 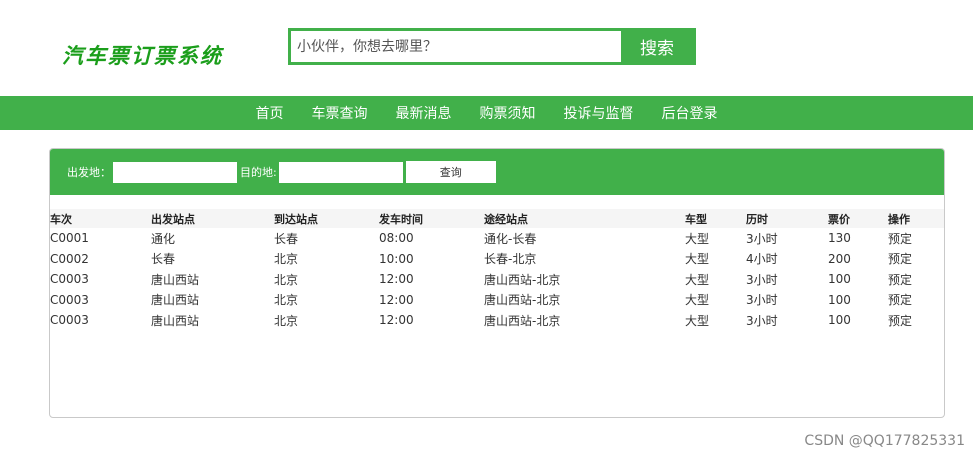 I want to click on main-nav: 首页 车票查询 最新消息 购票须知 投诉与监督 后台登录, so click(x=486, y=113).